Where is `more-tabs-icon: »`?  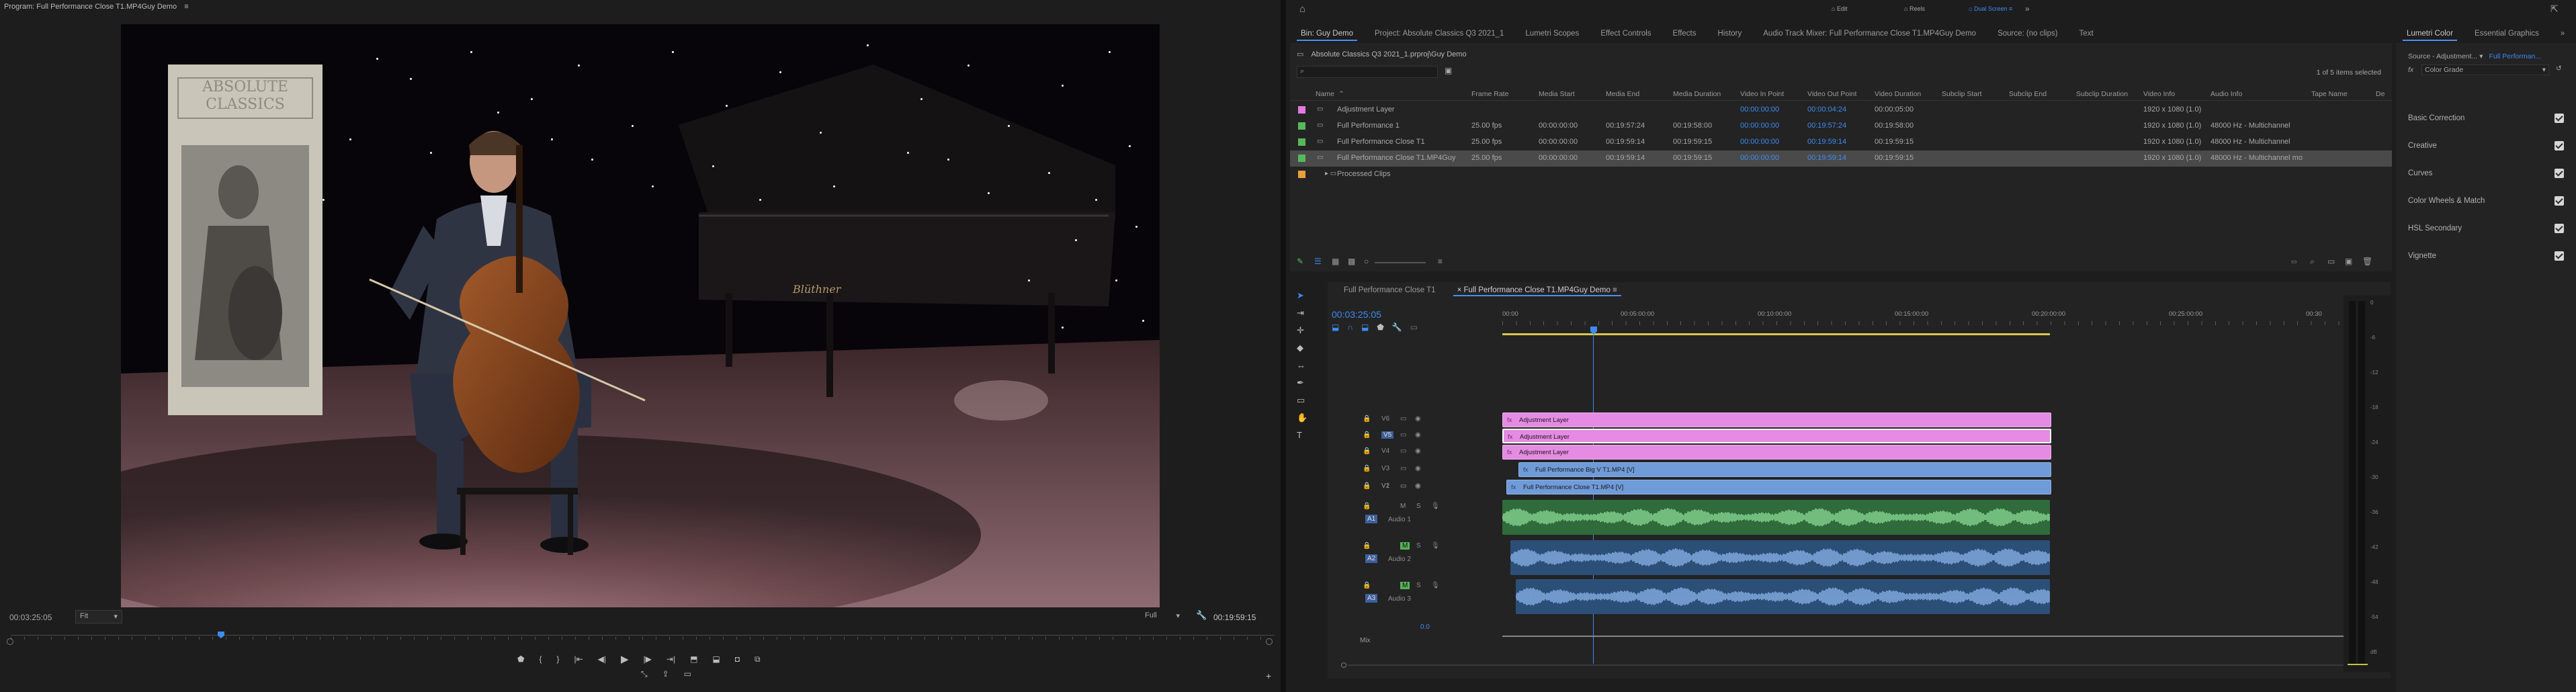
more-tabs-icon: » is located at coordinates (2562, 33).